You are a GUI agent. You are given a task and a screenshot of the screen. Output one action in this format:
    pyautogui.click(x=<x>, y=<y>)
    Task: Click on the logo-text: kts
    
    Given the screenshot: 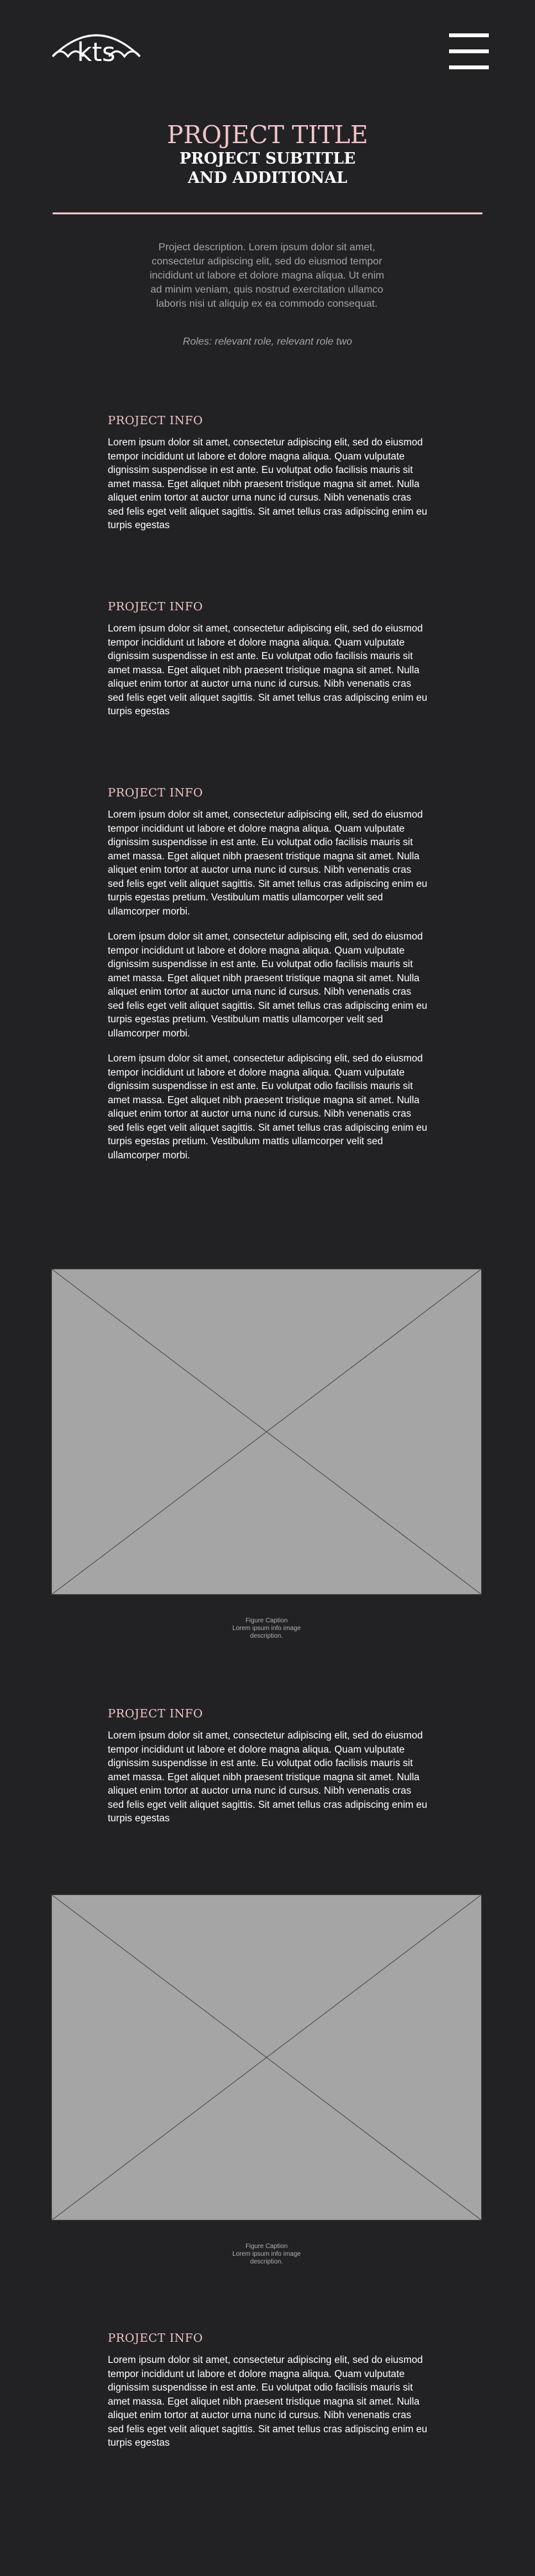 What is the action you would take?
    pyautogui.click(x=96, y=52)
    